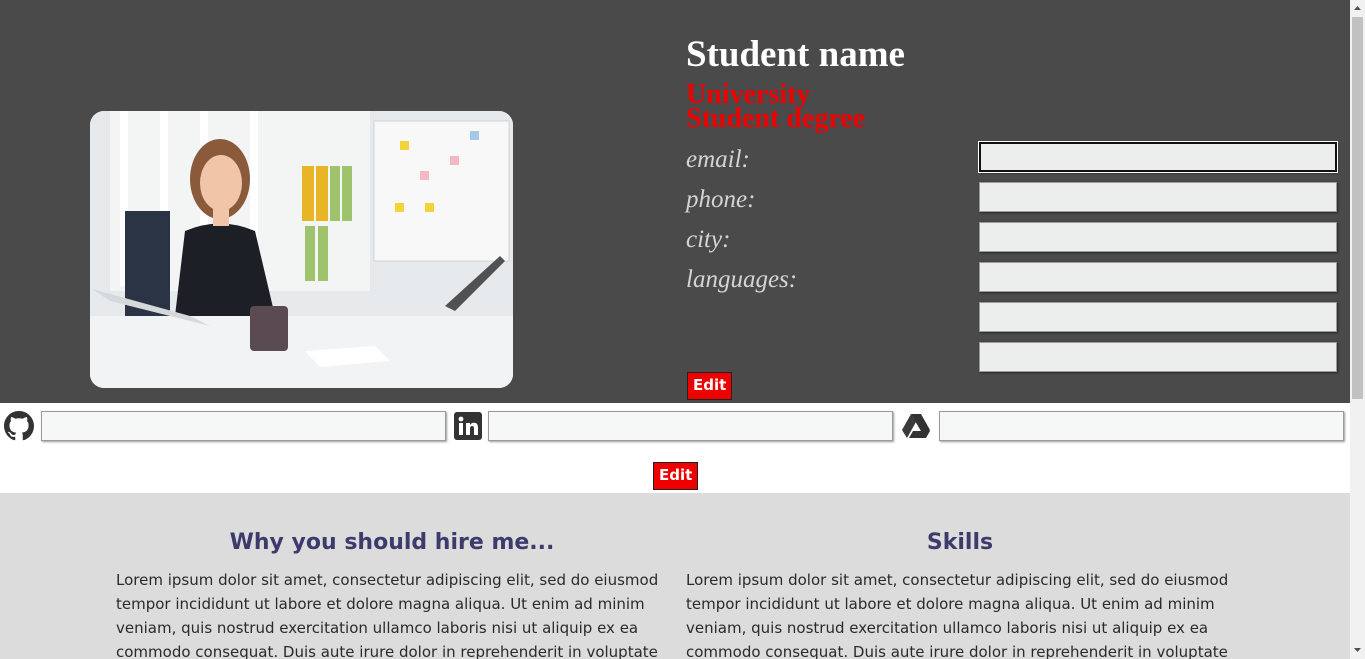 This screenshot has width=1365, height=659. I want to click on linkedin-icon, so click(468, 426).